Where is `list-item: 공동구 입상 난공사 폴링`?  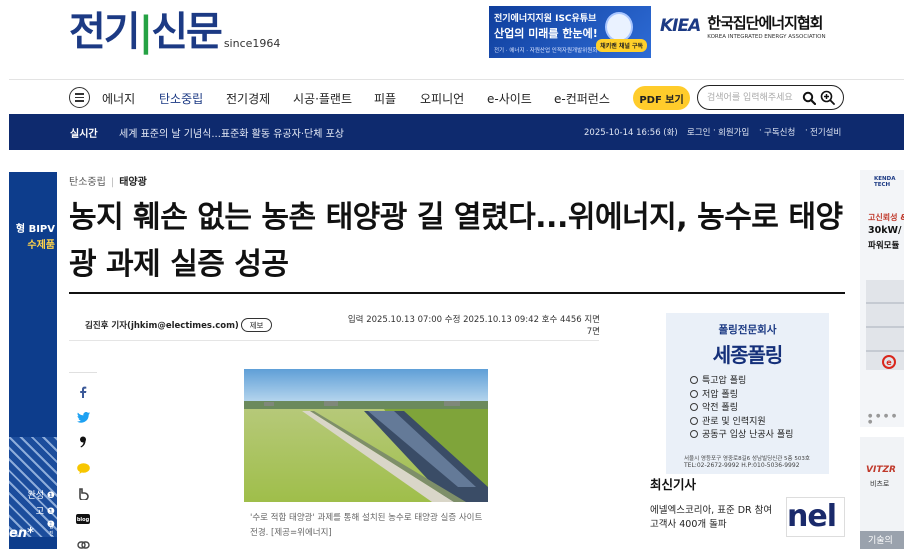 list-item: 공동구 입상 난공사 폴링 is located at coordinates (741, 436).